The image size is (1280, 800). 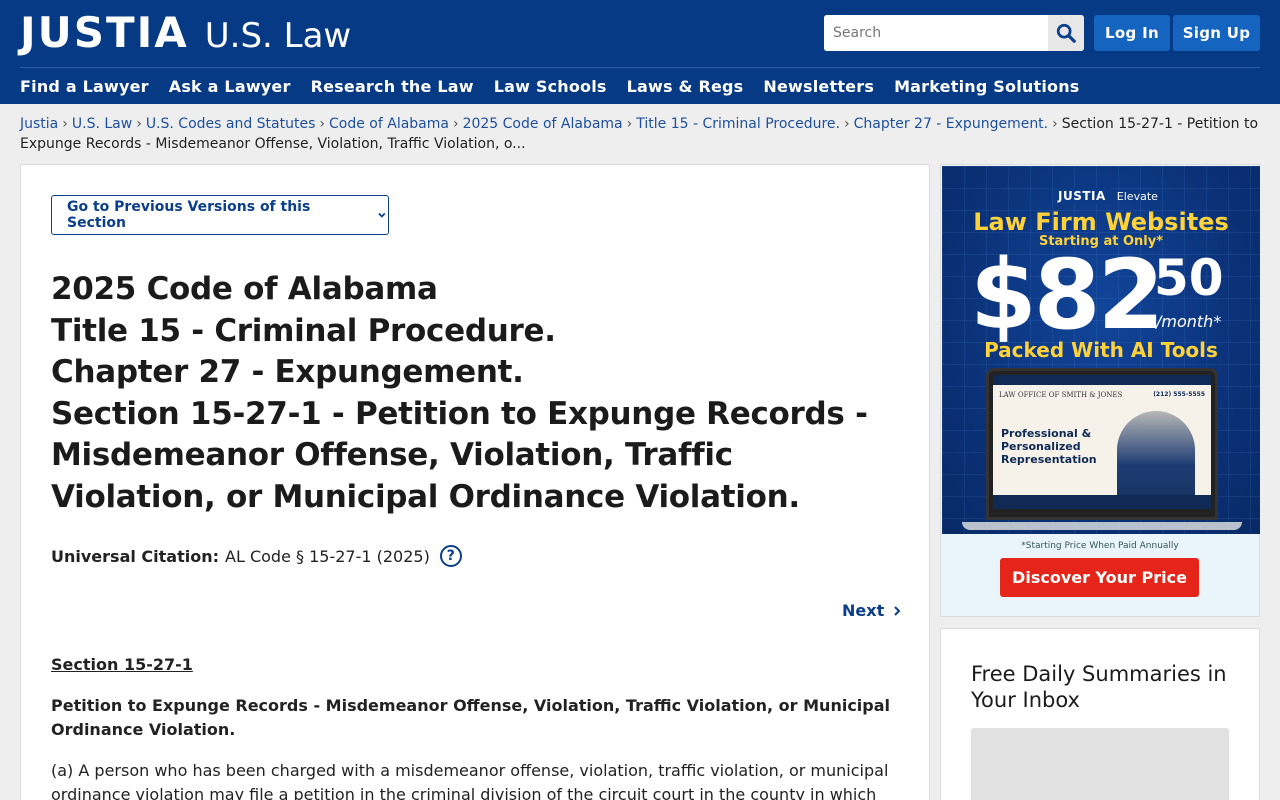 I want to click on title-chapter: Chapter 27 - Expungement., so click(x=287, y=372).